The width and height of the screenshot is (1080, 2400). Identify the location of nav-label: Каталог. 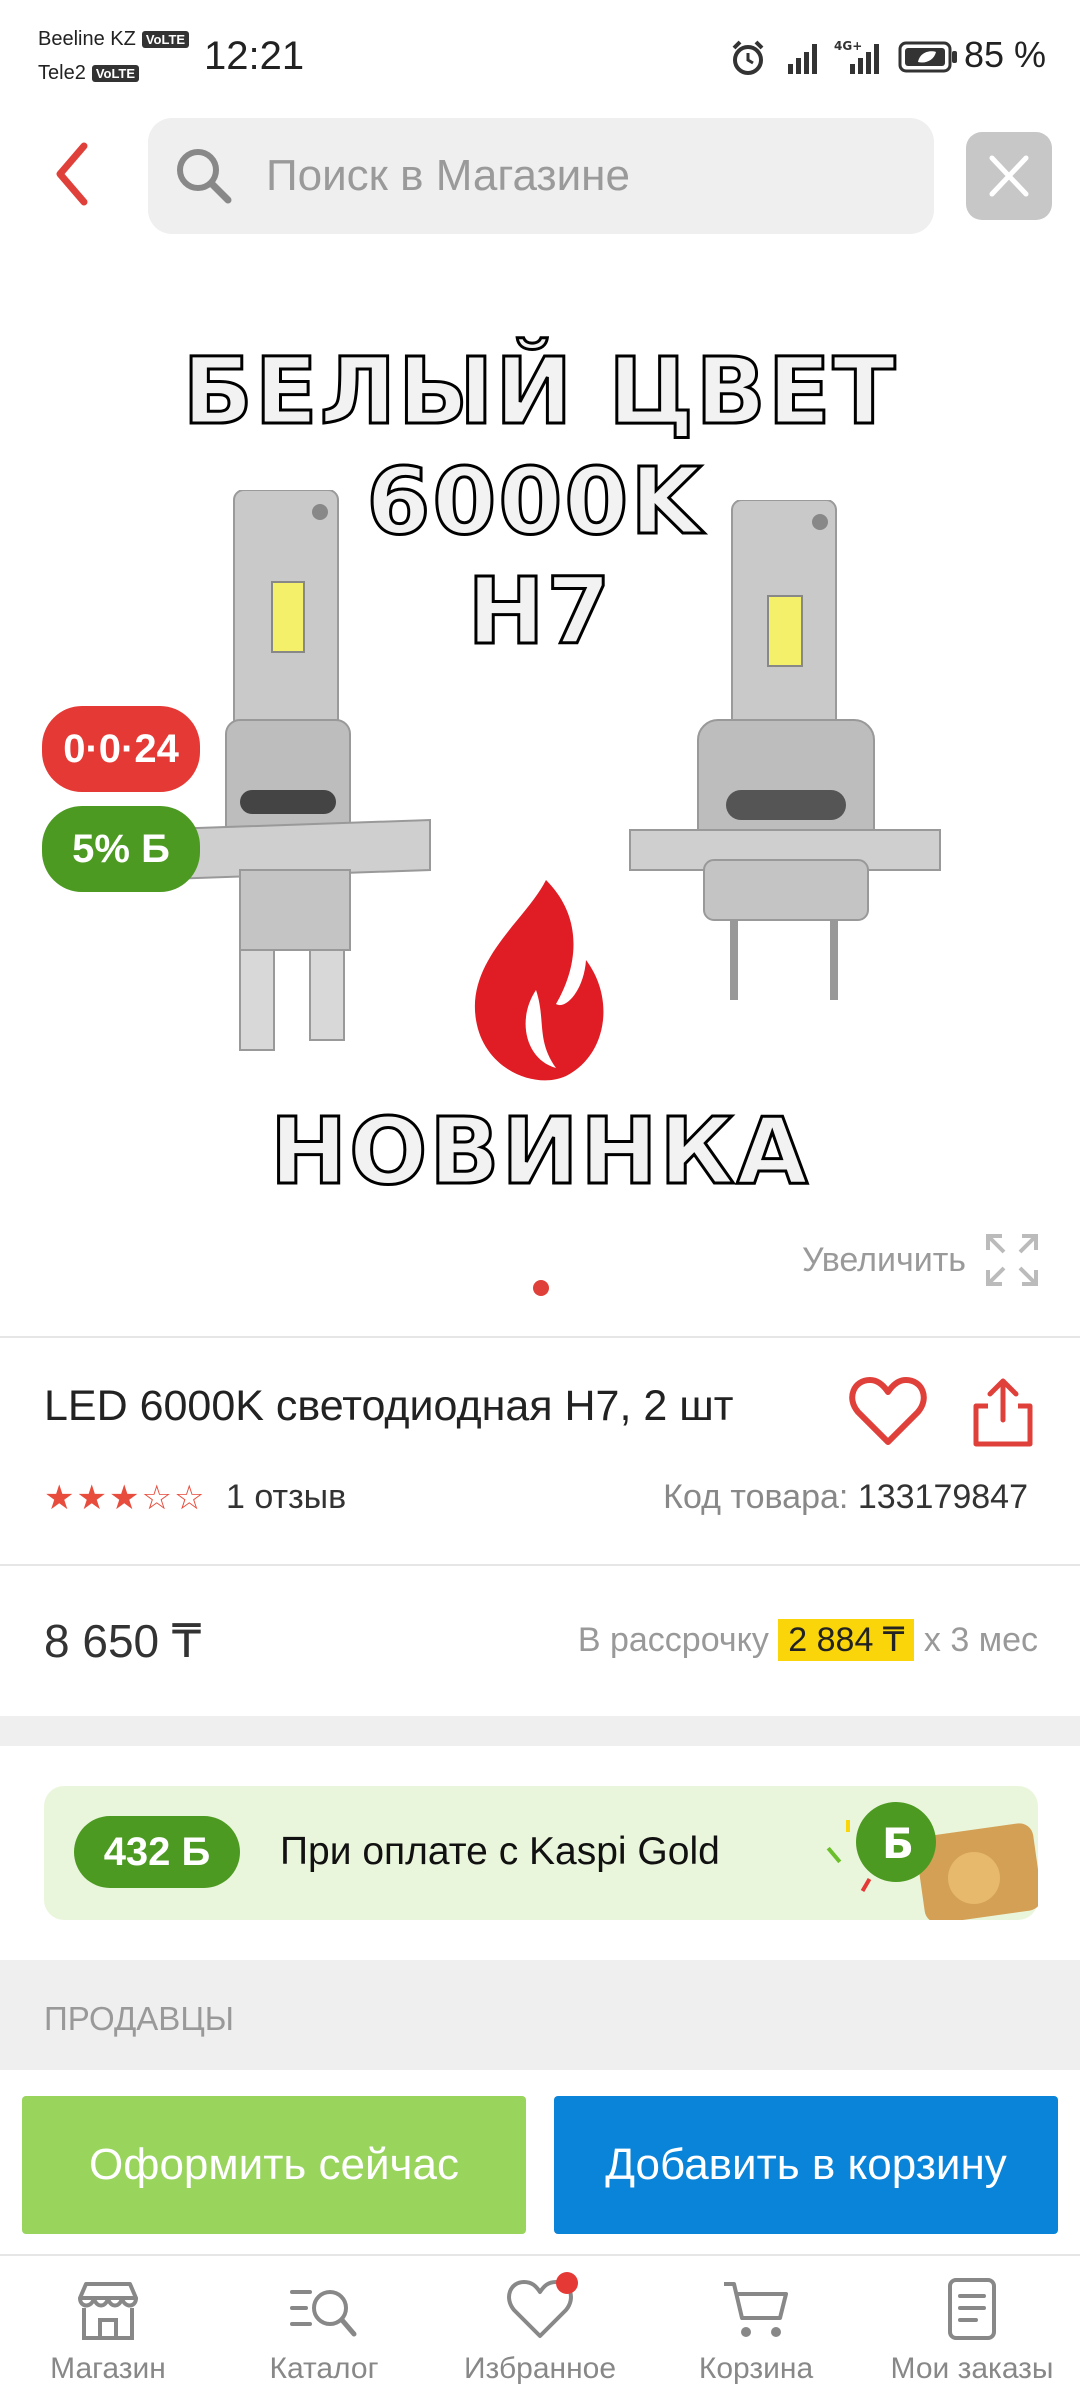
(324, 2368).